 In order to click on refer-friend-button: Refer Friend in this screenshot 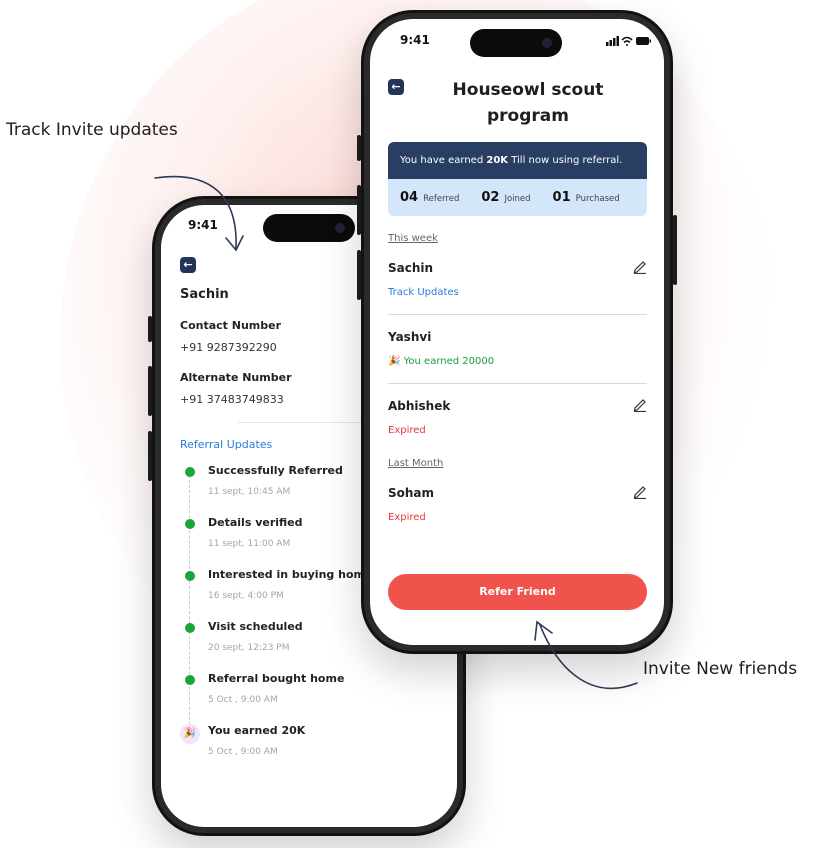, I will do `click(517, 592)`.